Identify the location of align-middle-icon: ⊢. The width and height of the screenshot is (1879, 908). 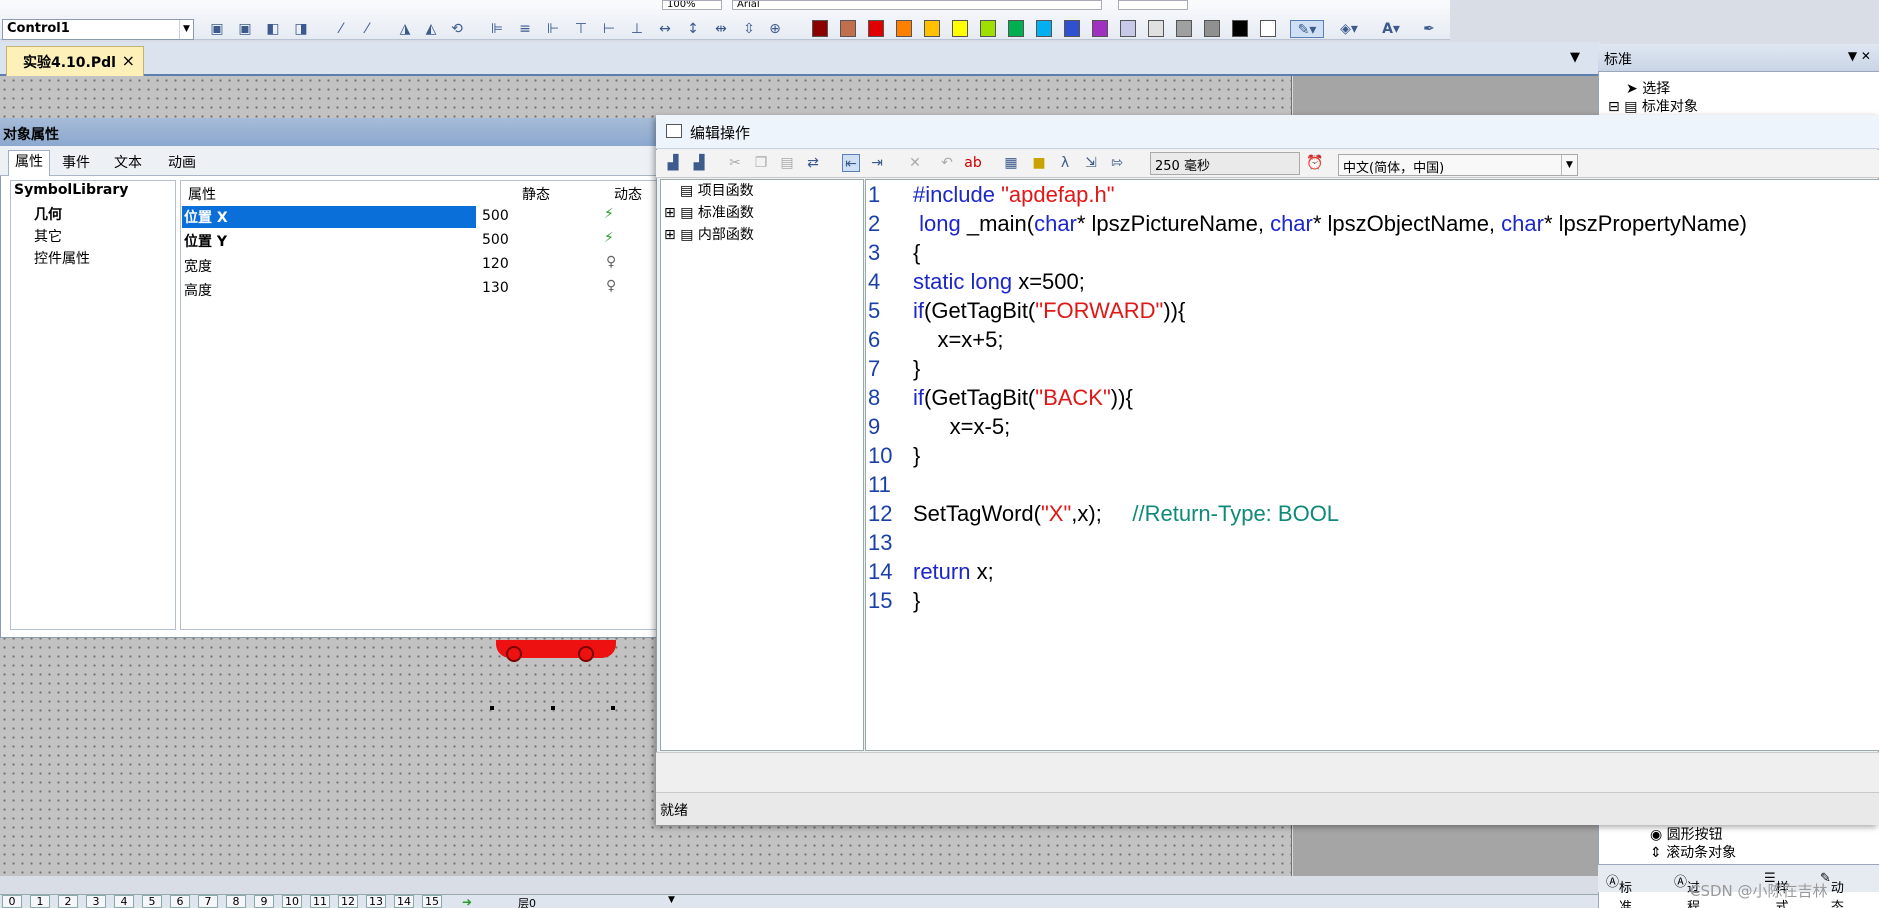
(609, 29).